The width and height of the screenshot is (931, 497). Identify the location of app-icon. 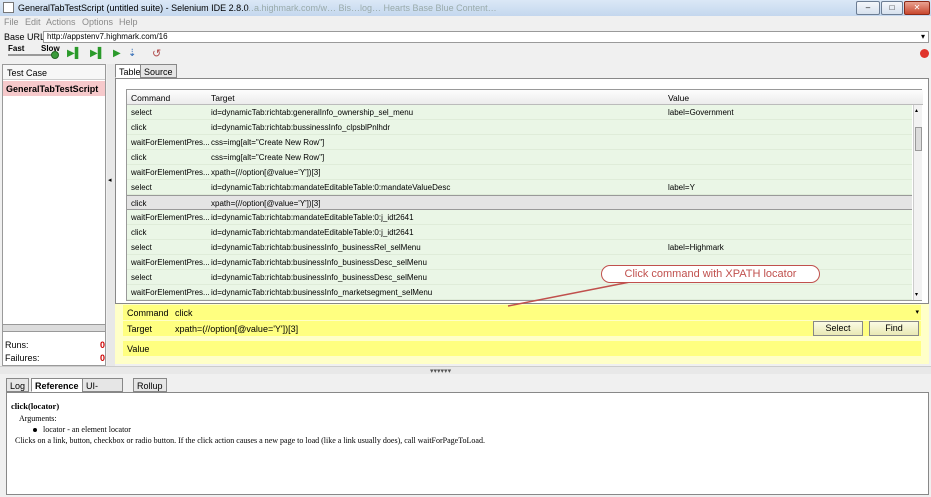
(8, 7).